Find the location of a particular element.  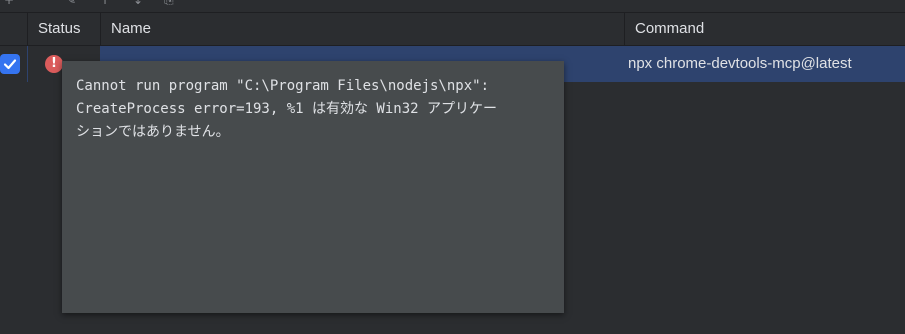

enabled-checkbox is located at coordinates (10, 64).